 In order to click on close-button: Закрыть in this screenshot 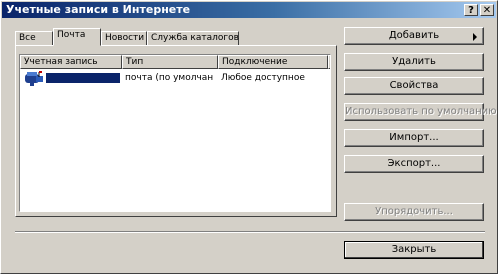, I will do `click(414, 250)`.